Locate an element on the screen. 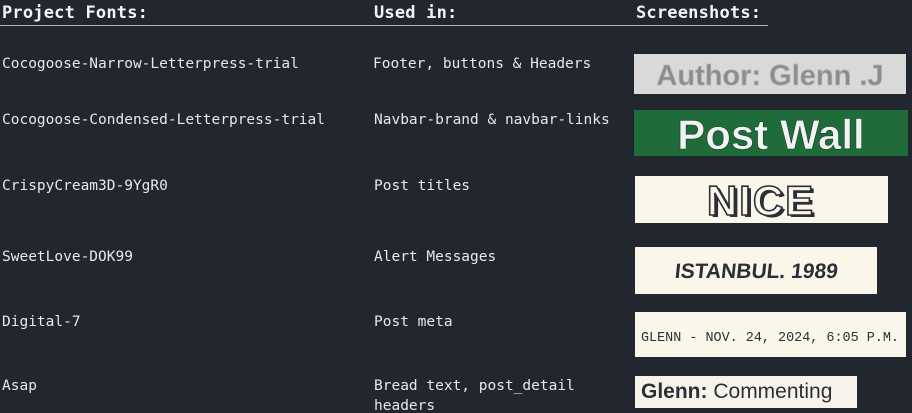  header-screenshots: Screenshots: is located at coordinates (699, 13).